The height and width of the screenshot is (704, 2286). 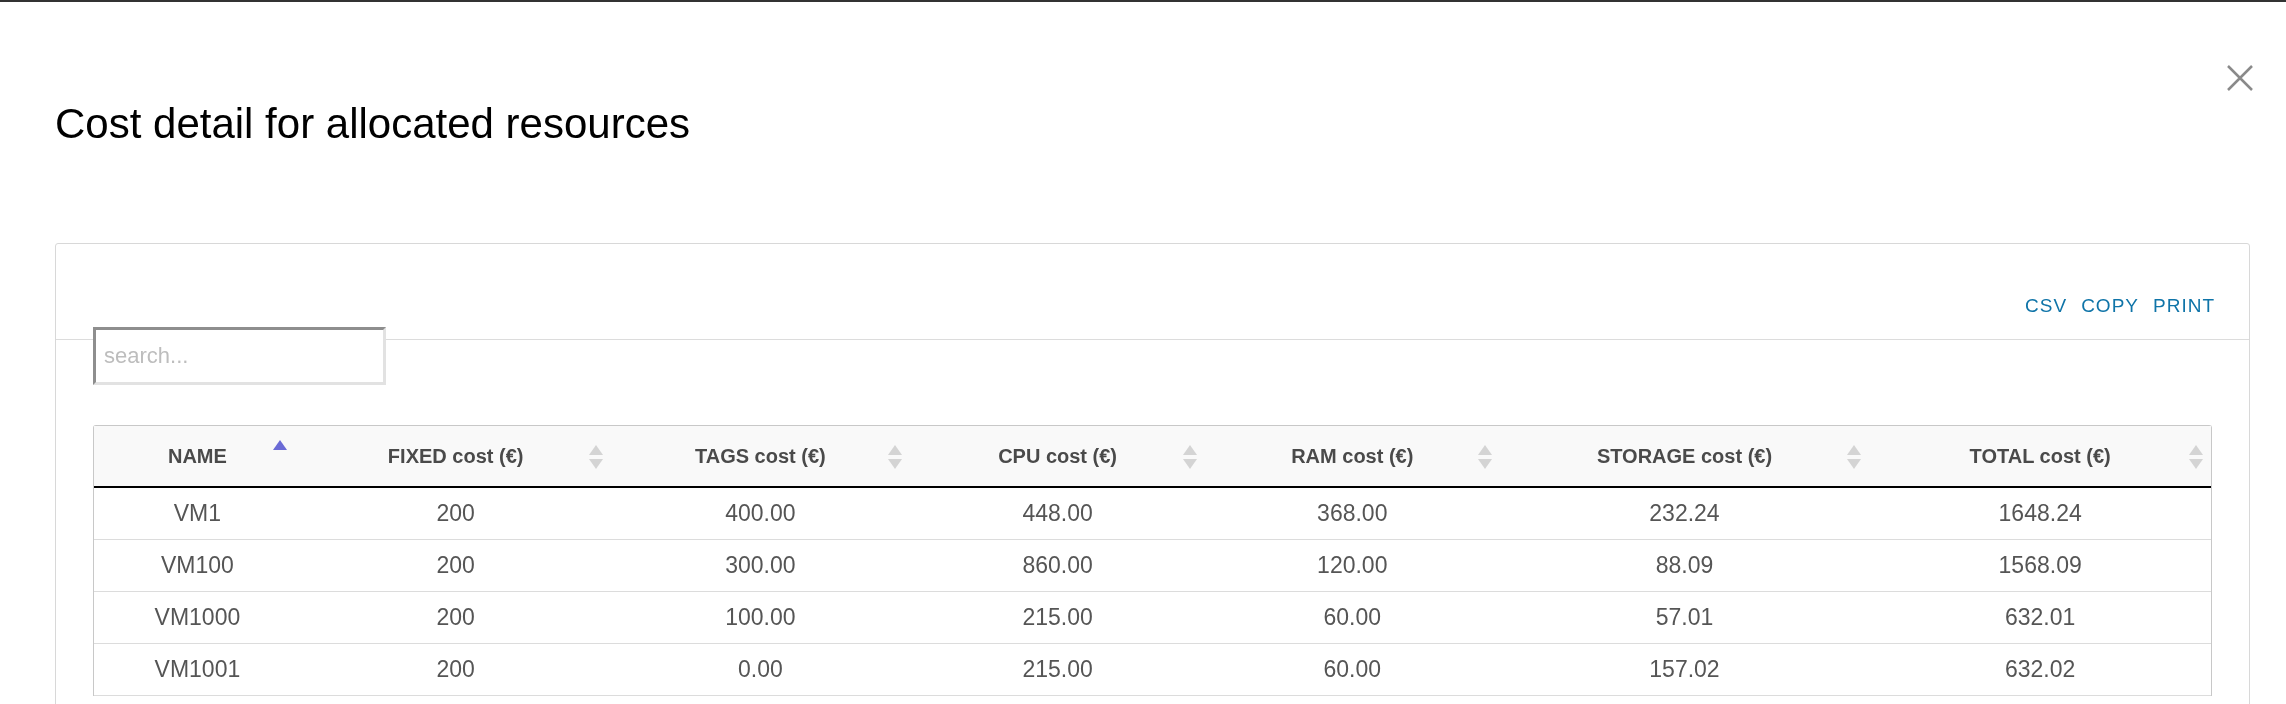 I want to click on table-cell-text: 0.00, so click(x=760, y=670).